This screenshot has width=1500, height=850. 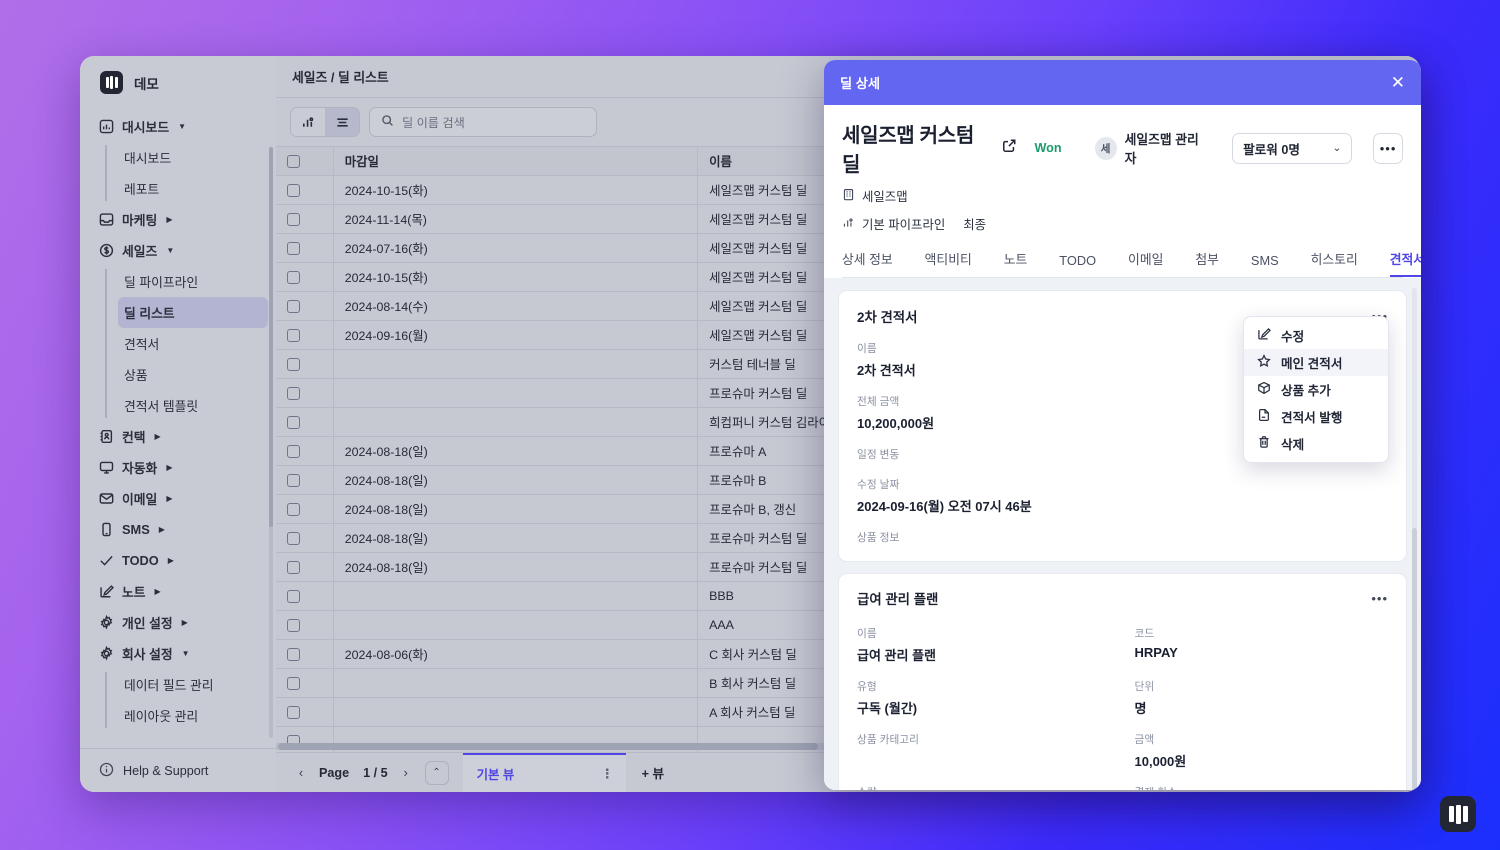 What do you see at coordinates (178, 591) in the screenshot?
I see `sidebar-item-note: 노트 ▶` at bounding box center [178, 591].